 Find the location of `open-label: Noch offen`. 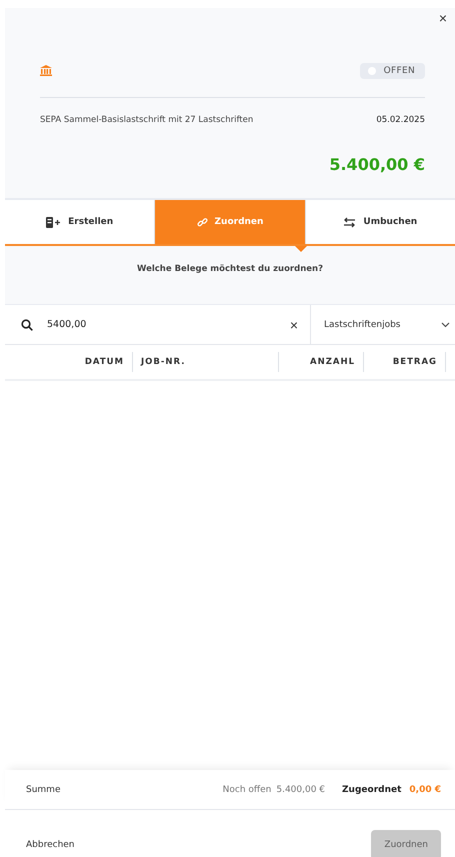

open-label: Noch offen is located at coordinates (247, 789).